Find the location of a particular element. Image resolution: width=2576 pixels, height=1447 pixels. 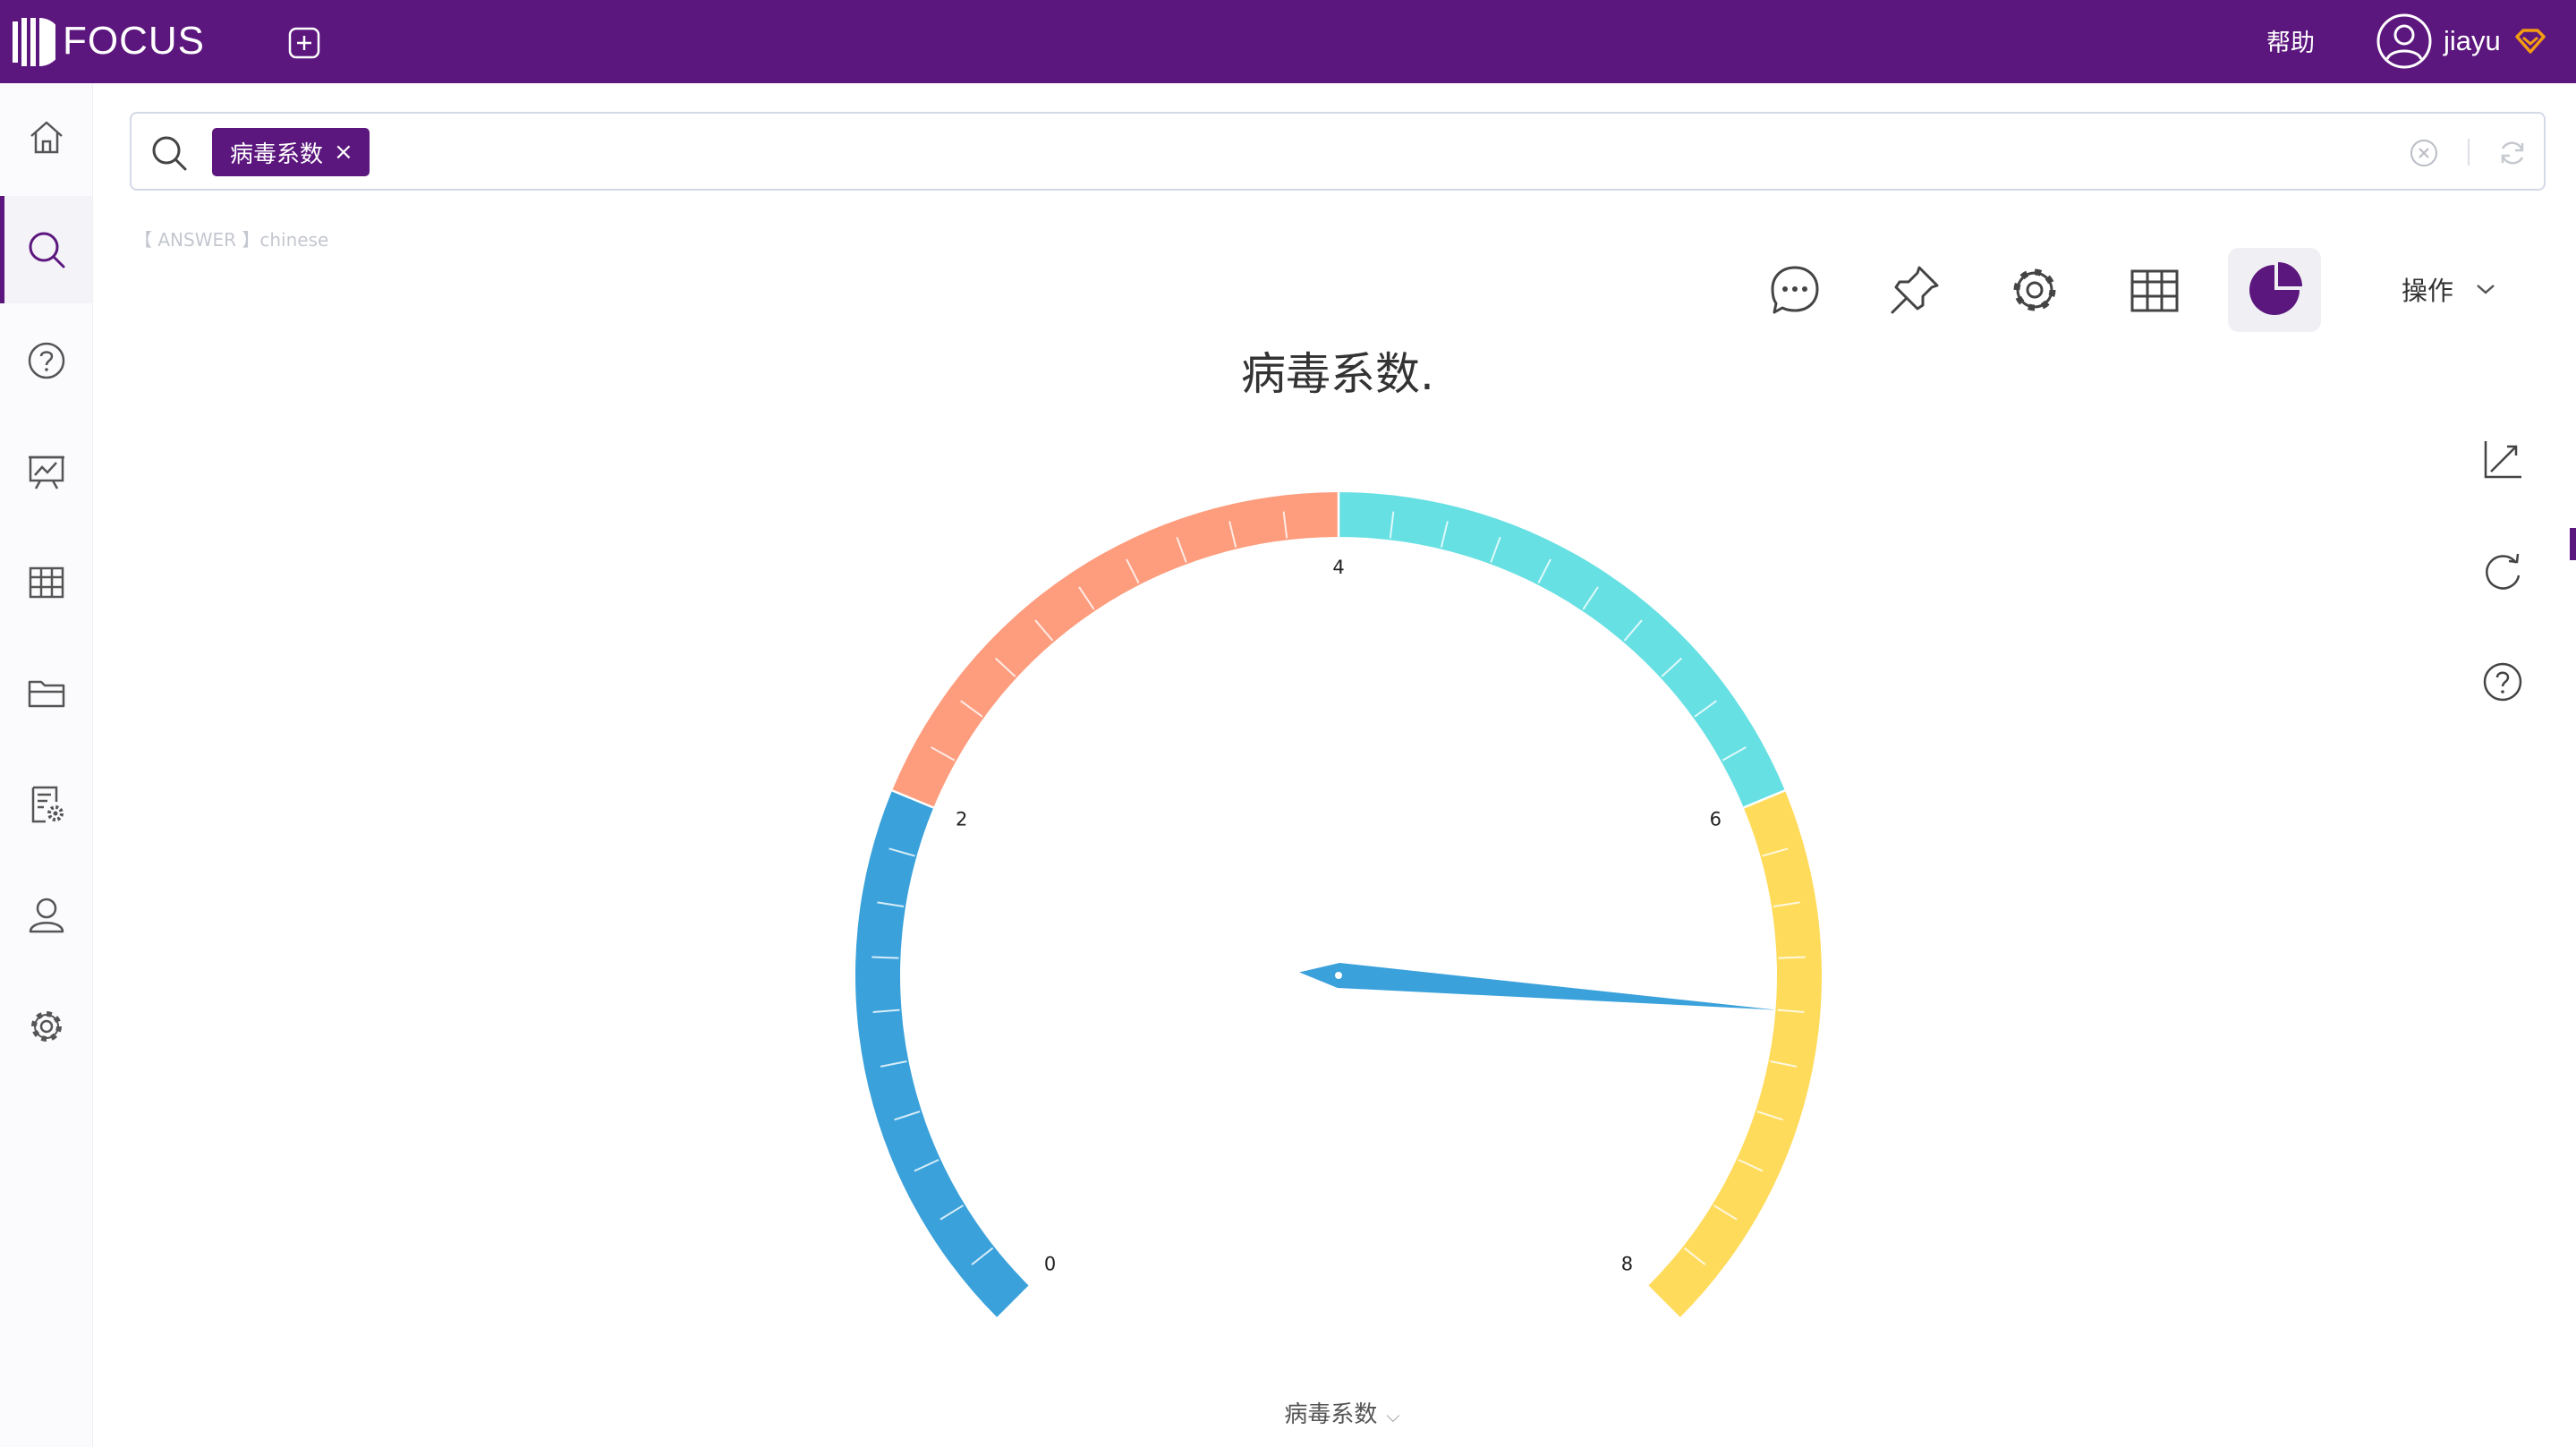

x-axis-label: 病毒系数 ⌵ is located at coordinates (1342, 1412).